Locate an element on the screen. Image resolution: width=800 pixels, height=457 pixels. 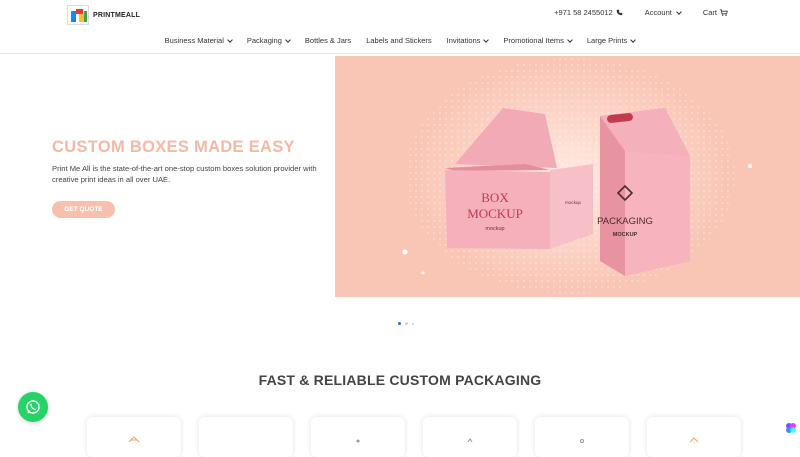
nav-label: Bottles & Jars is located at coordinates (328, 40).